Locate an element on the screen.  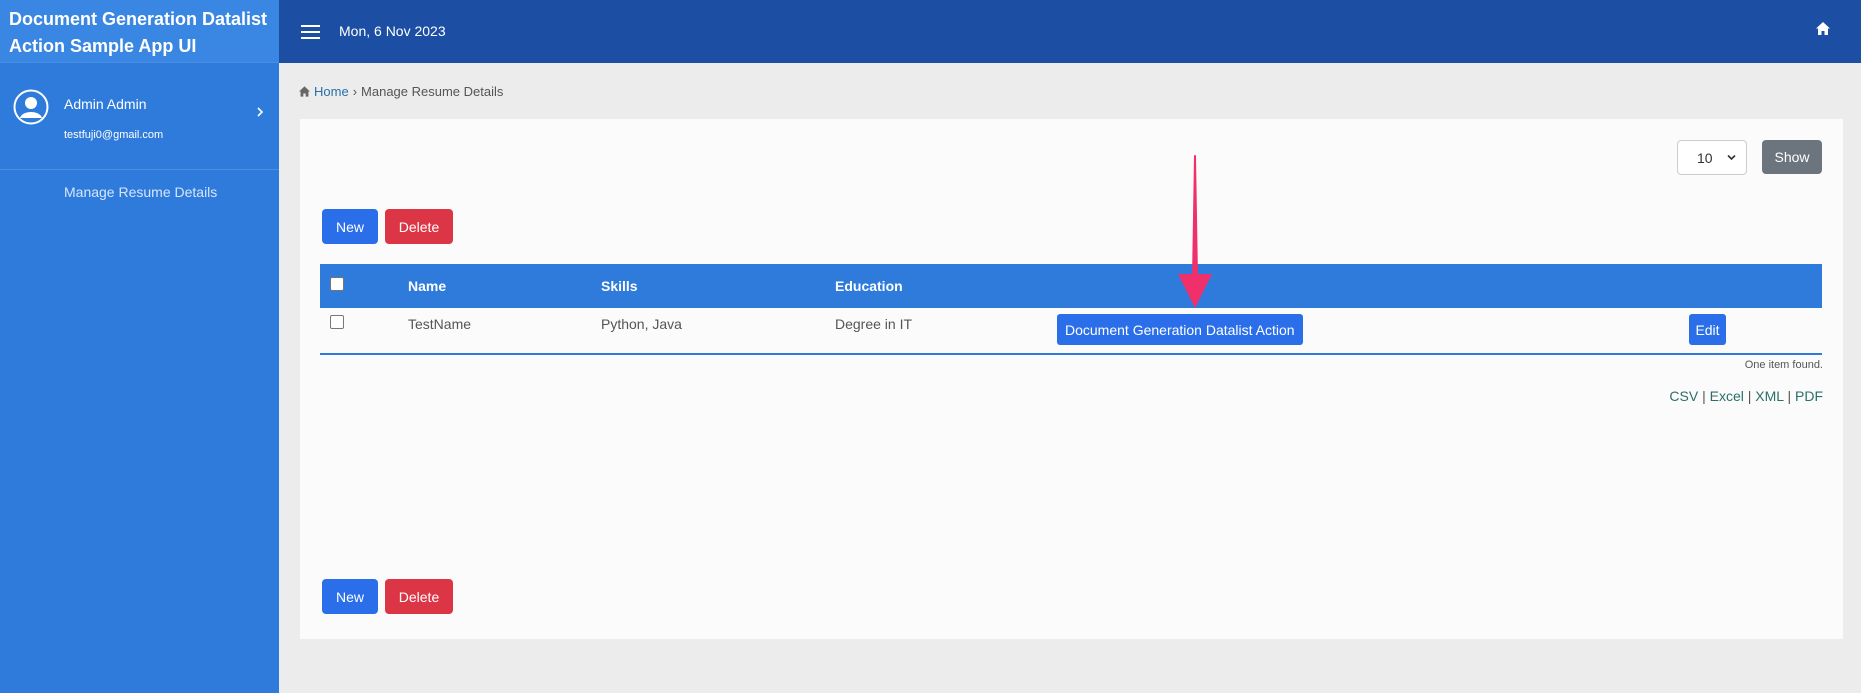
chevron-right-icon is located at coordinates (260, 112).